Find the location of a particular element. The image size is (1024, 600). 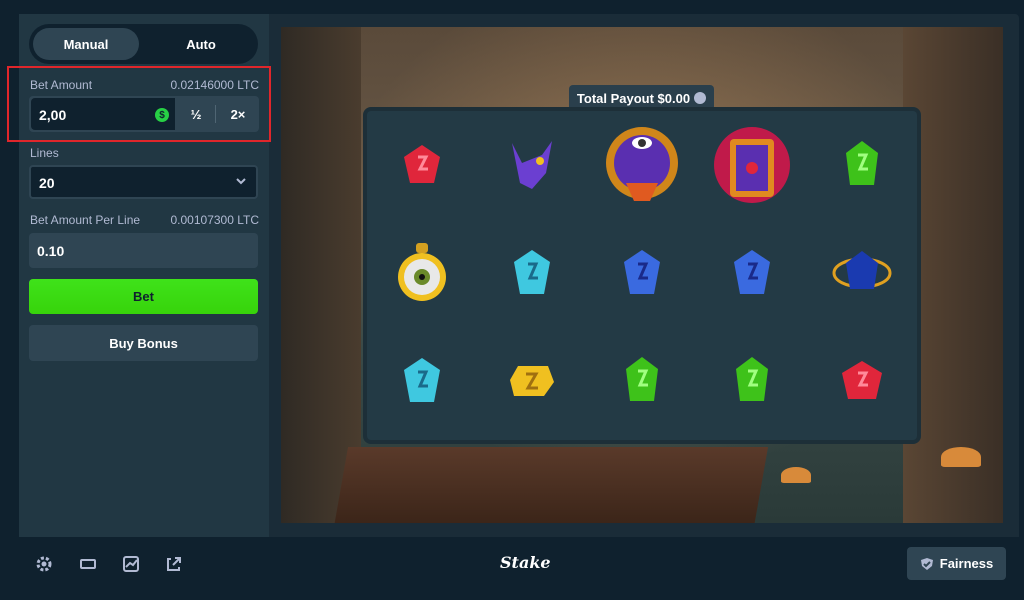

symbol-blue-orb-icon is located at coordinates (862, 273).